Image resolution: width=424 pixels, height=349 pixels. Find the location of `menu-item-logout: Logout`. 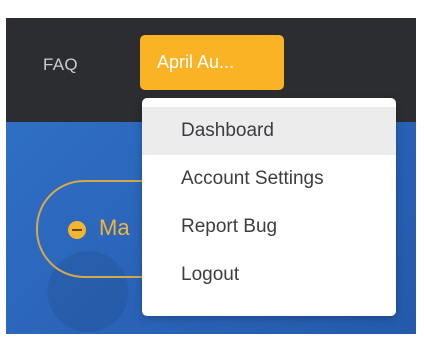

menu-item-logout: Logout is located at coordinates (269, 275).